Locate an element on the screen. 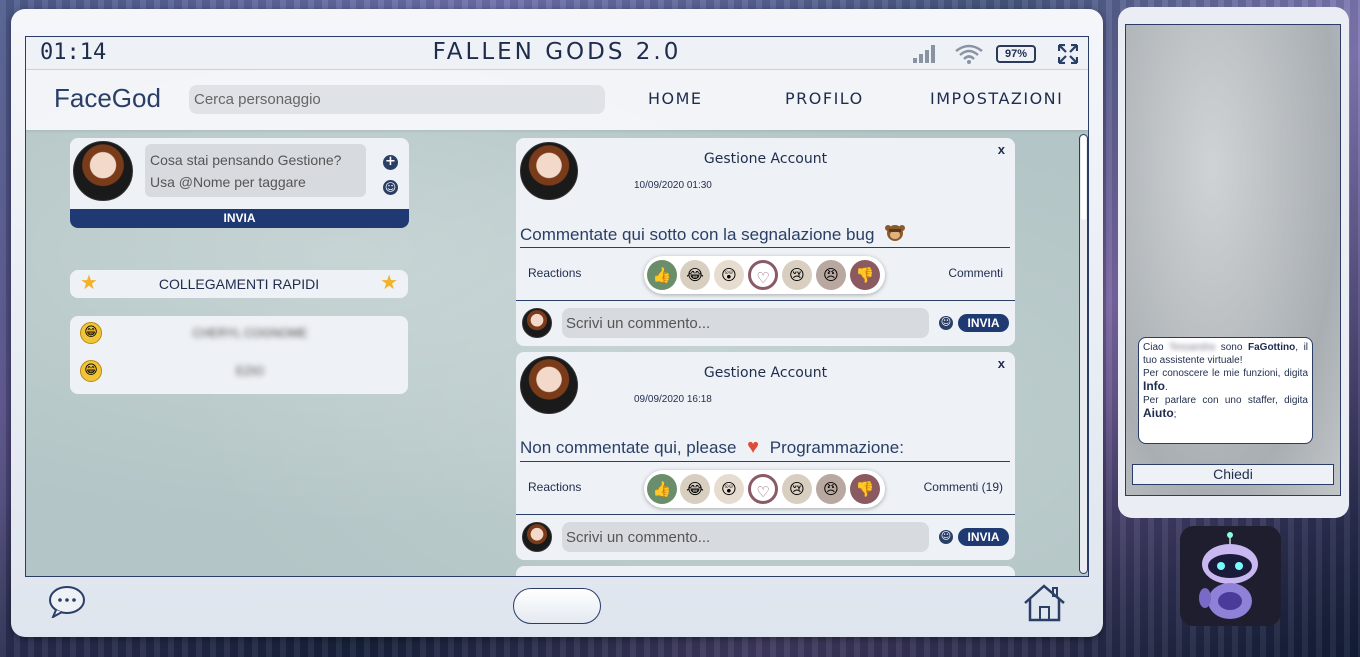  quick-link-label: EZIO is located at coordinates (249, 371).